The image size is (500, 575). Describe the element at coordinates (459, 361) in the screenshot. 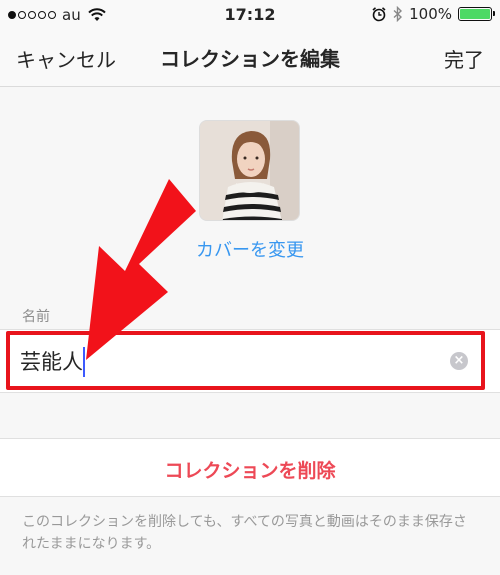

I see `clear-text-icon: ×` at that location.